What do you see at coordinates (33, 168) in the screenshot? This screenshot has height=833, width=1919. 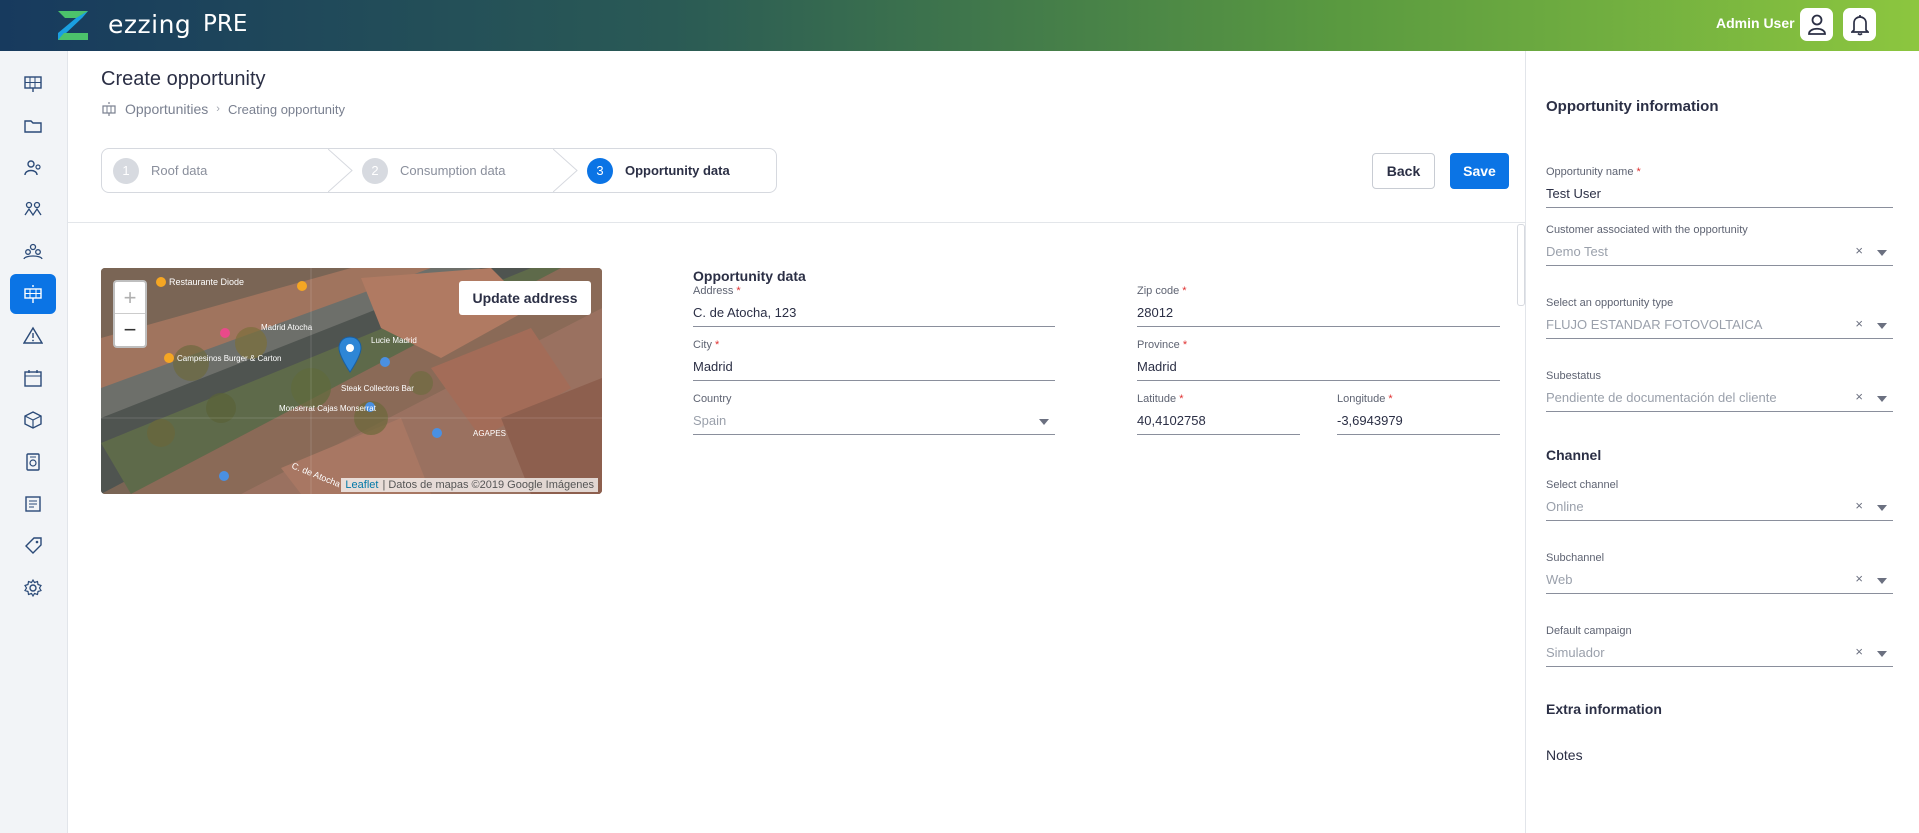 I see `sidebar-item-users` at bounding box center [33, 168].